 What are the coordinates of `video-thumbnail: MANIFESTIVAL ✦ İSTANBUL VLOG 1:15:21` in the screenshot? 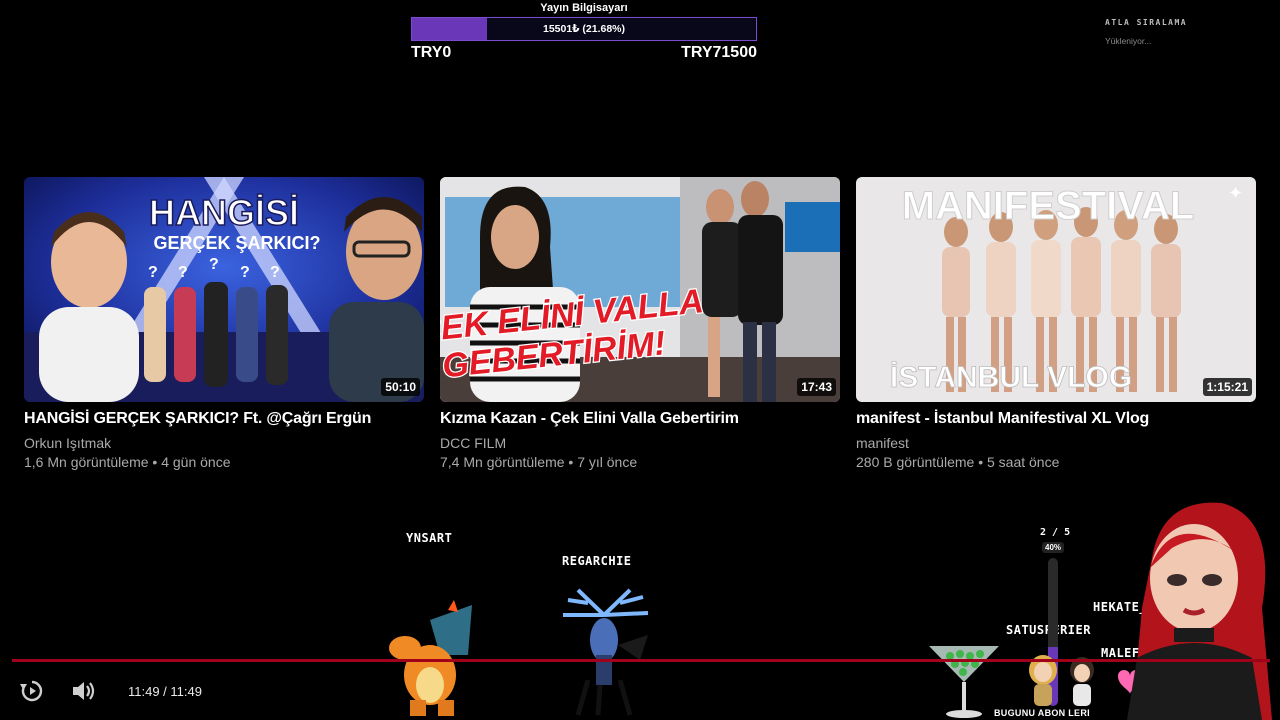 It's located at (1056, 289).